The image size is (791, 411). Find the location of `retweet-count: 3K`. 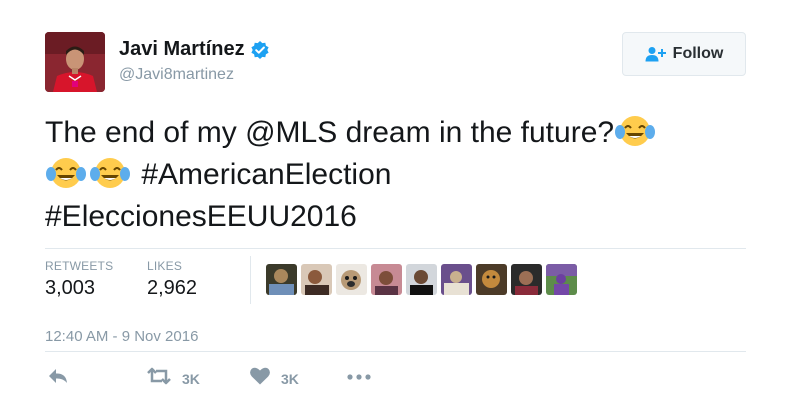

retweet-count: 3K is located at coordinates (191, 378).